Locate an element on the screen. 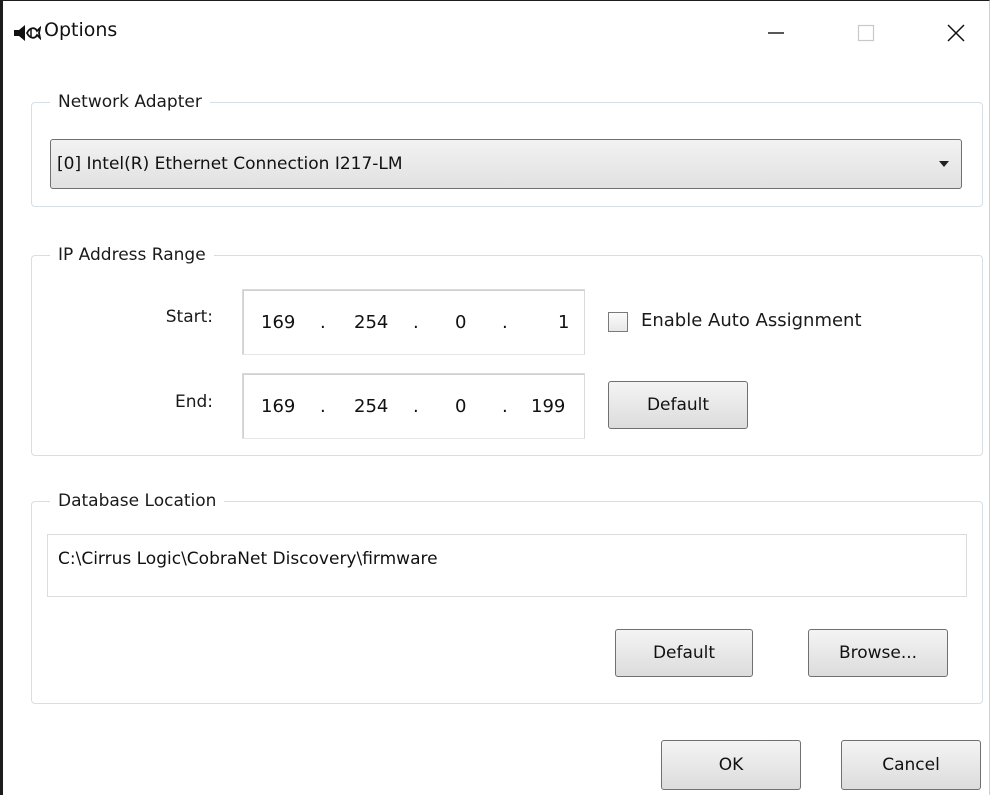 This screenshot has height=797, width=992. minimize-button is located at coordinates (776, 33).